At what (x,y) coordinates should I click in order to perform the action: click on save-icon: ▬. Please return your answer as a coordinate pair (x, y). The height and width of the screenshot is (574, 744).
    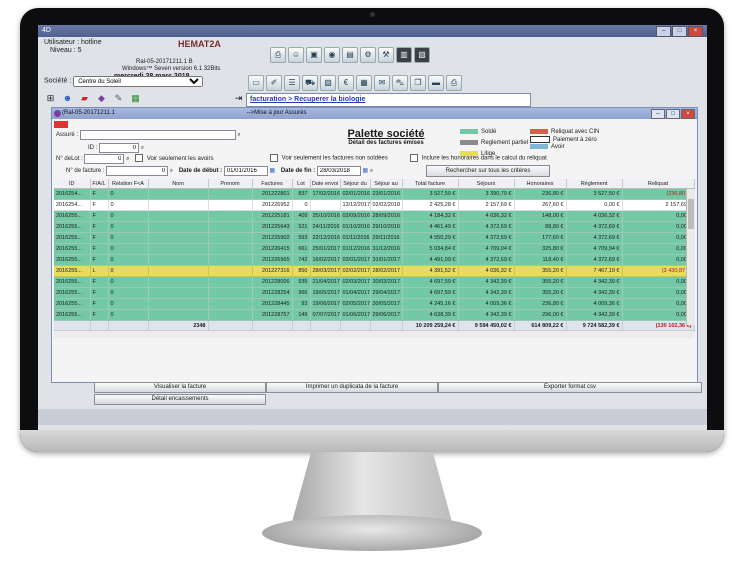
    Looking at the image, I should click on (436, 83).